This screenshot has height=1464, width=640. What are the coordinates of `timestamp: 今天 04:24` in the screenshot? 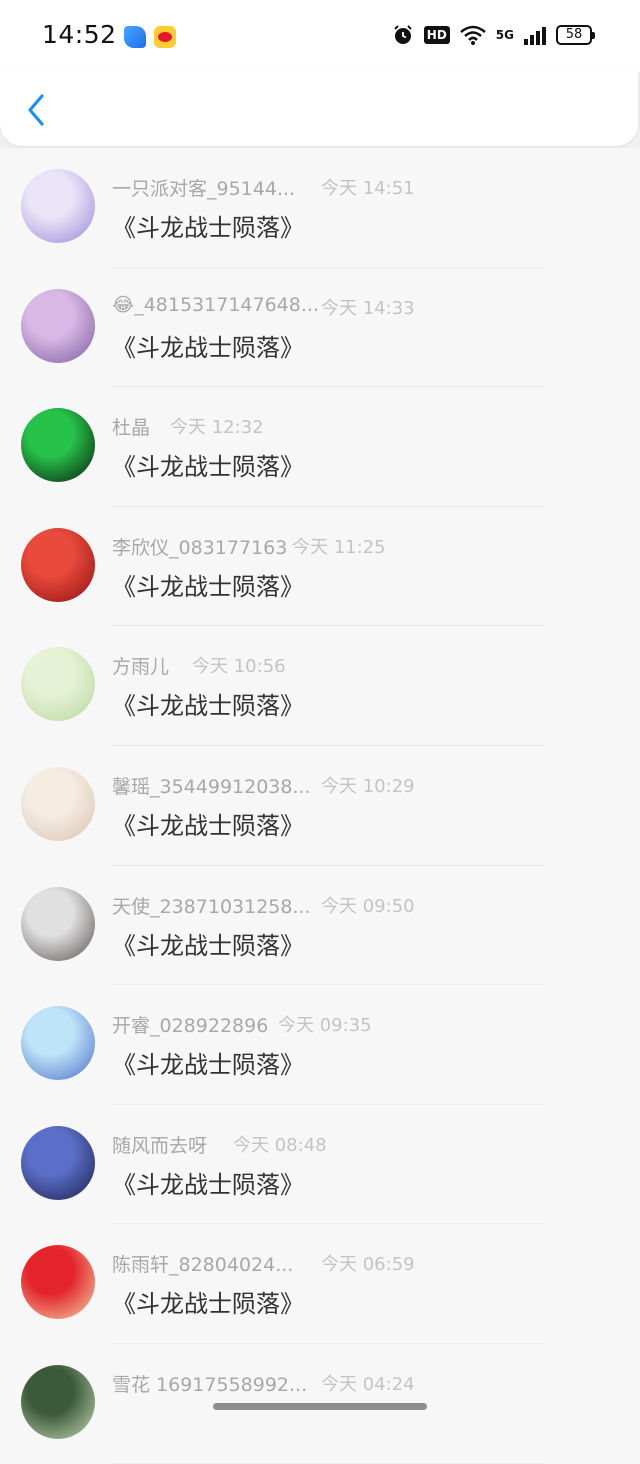 It's located at (368, 1384).